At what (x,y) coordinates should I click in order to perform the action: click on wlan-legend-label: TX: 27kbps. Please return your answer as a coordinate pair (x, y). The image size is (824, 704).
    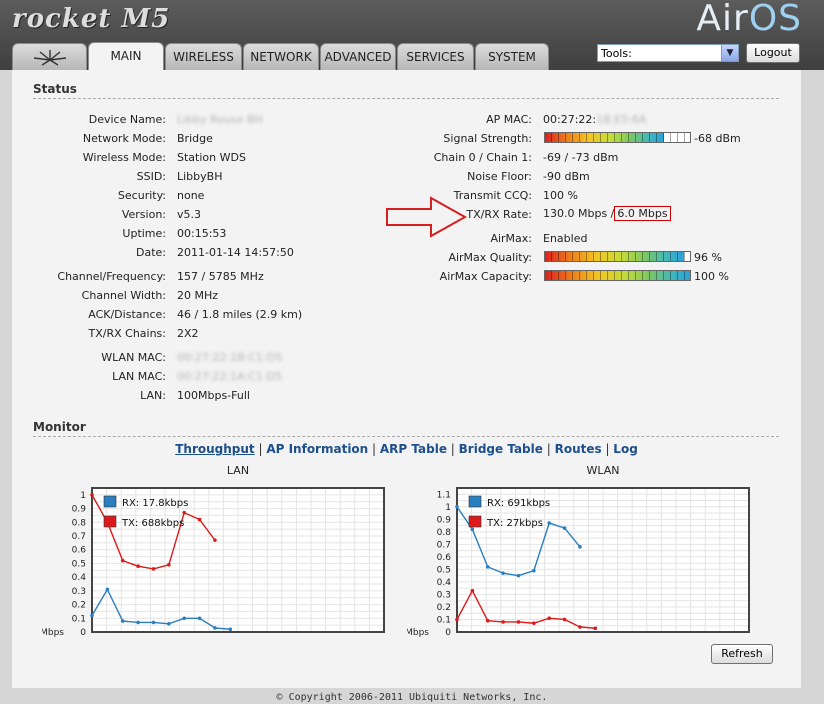
    Looking at the image, I should click on (514, 523).